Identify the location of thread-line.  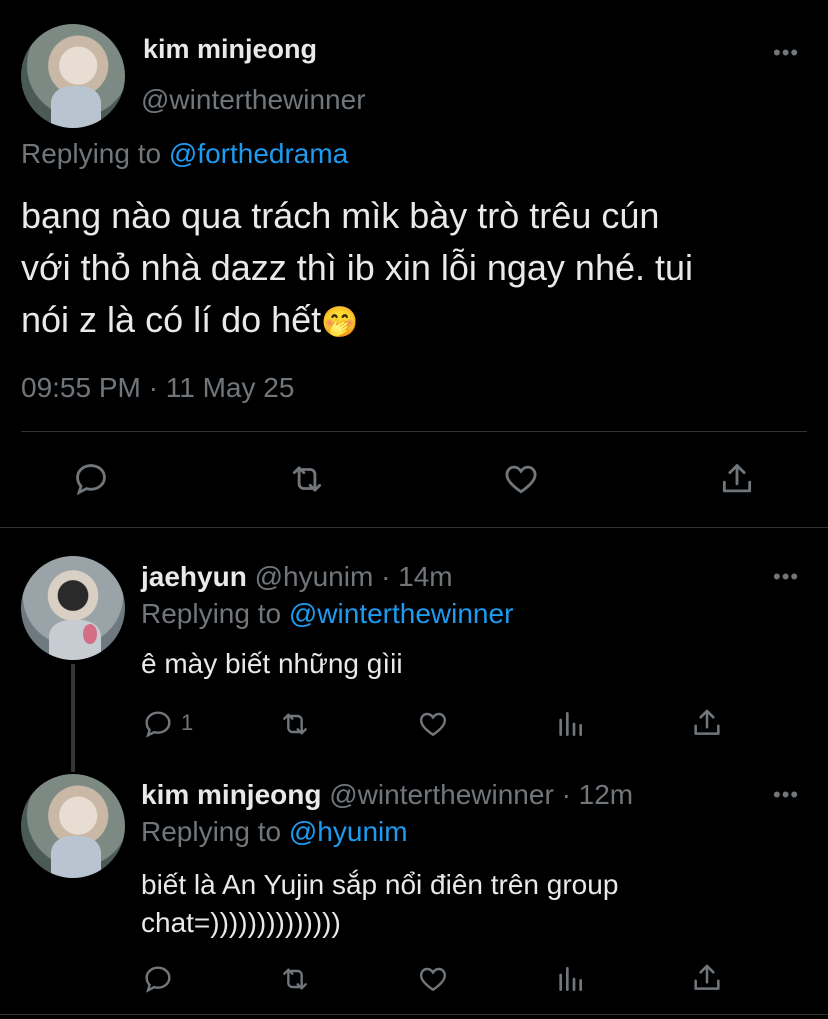
(73, 718).